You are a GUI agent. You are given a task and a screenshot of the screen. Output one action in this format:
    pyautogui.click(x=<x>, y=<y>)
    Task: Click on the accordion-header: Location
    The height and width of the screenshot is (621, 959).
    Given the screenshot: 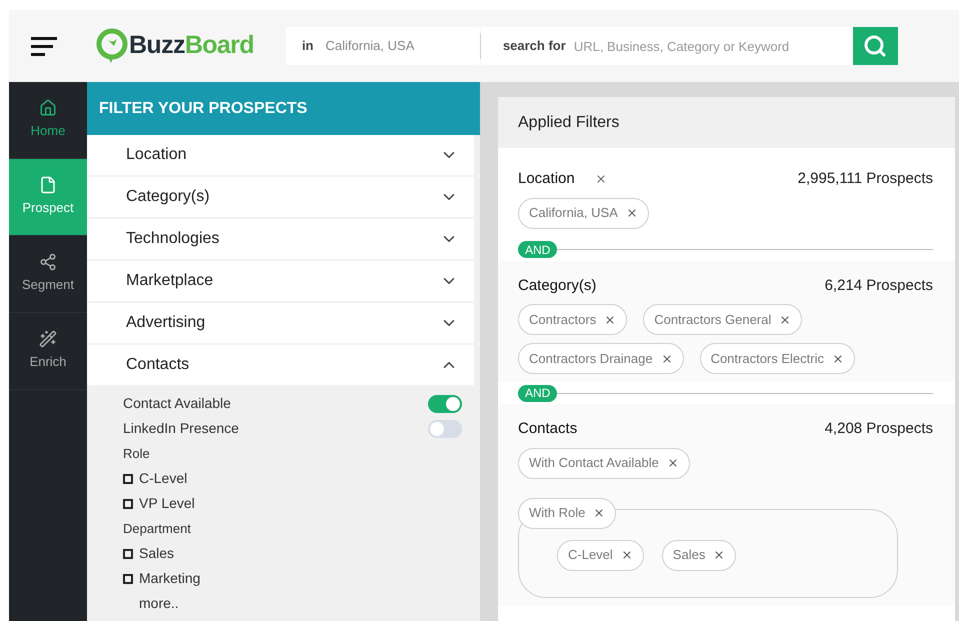 What is the action you would take?
    pyautogui.click(x=280, y=156)
    